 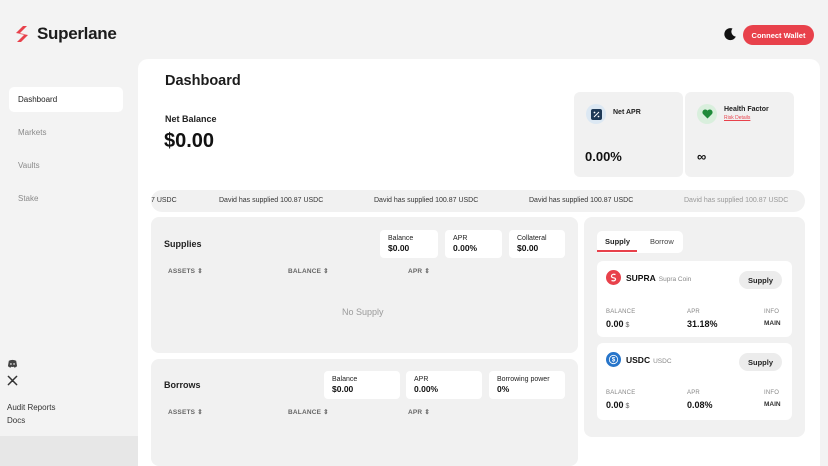 I want to click on asset-symbol: USDC USDC, so click(x=649, y=360).